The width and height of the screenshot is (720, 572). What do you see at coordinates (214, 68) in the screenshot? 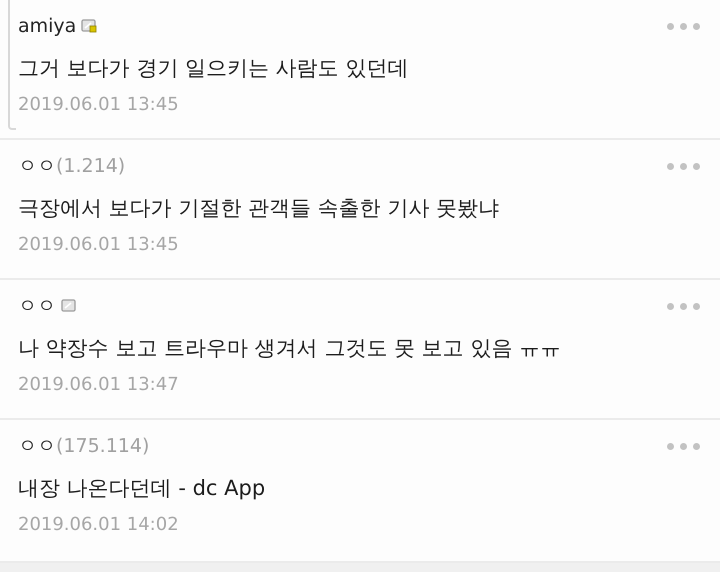
I see `comment-text: 그거 보다가 경기 일으키는 사람도 있던데` at bounding box center [214, 68].